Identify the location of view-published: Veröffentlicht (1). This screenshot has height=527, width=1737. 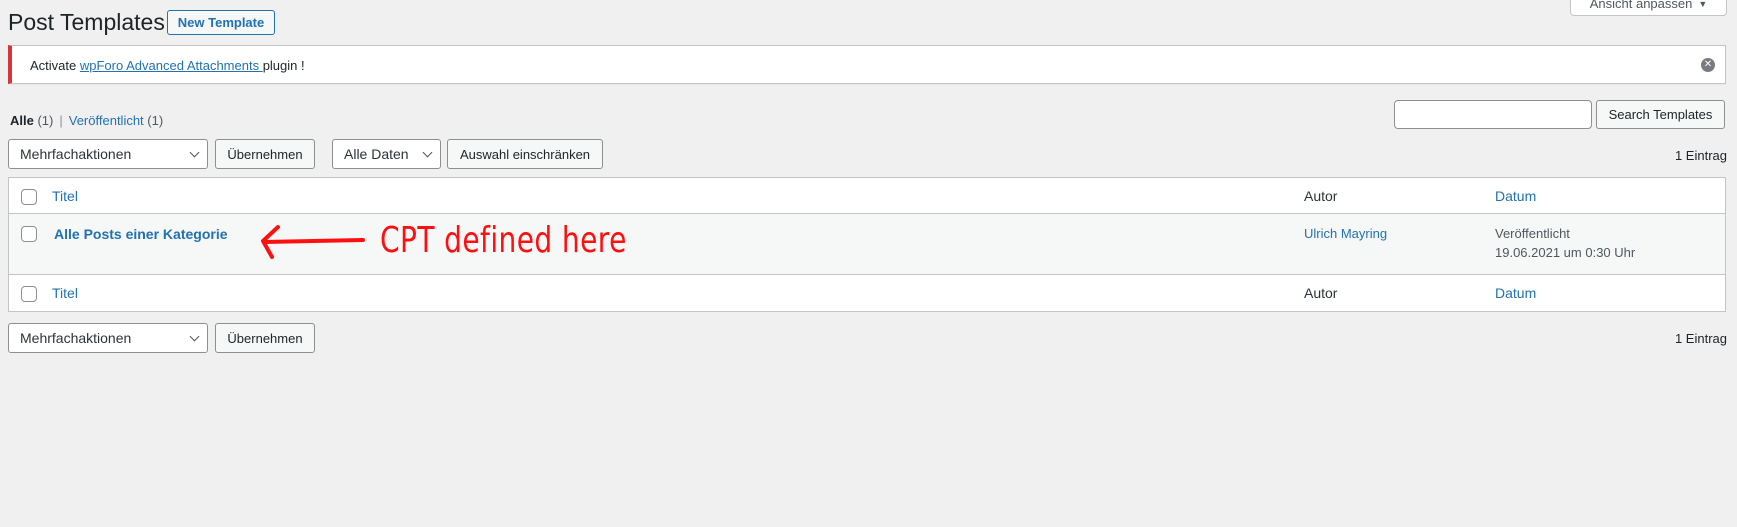
(116, 120).